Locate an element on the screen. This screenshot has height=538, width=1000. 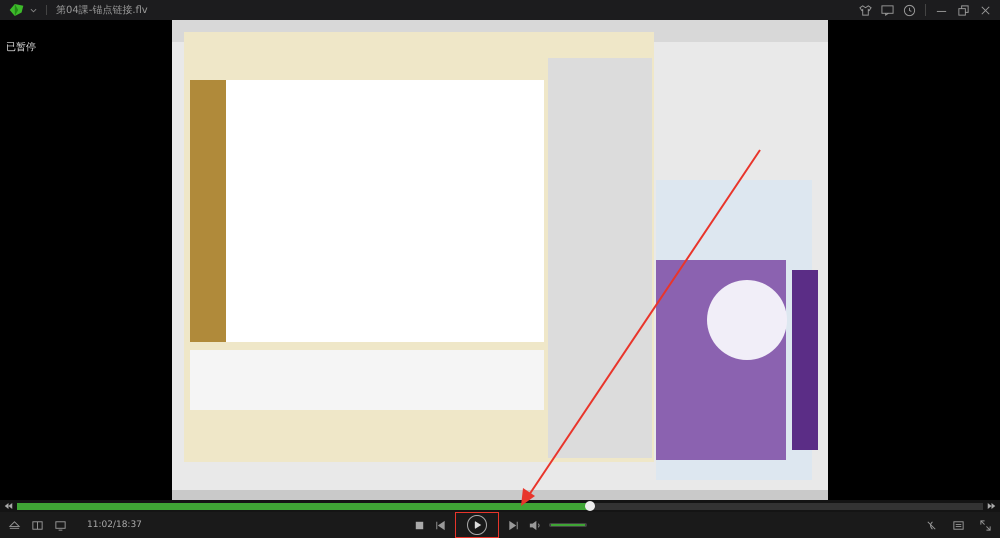
next-icon is located at coordinates (513, 525).